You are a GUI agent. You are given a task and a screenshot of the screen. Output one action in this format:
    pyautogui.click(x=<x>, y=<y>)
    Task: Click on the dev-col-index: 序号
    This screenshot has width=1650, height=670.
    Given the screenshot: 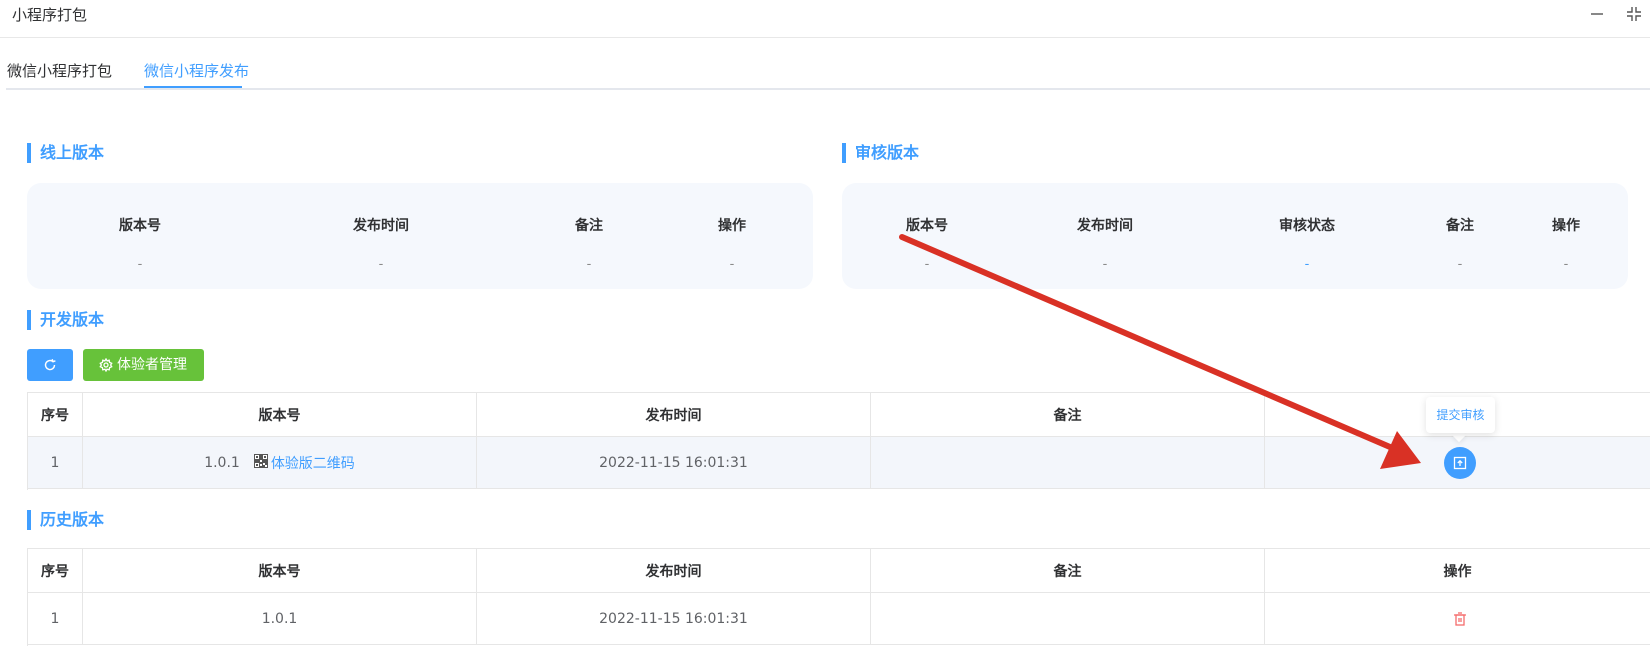 What is the action you would take?
    pyautogui.click(x=55, y=415)
    